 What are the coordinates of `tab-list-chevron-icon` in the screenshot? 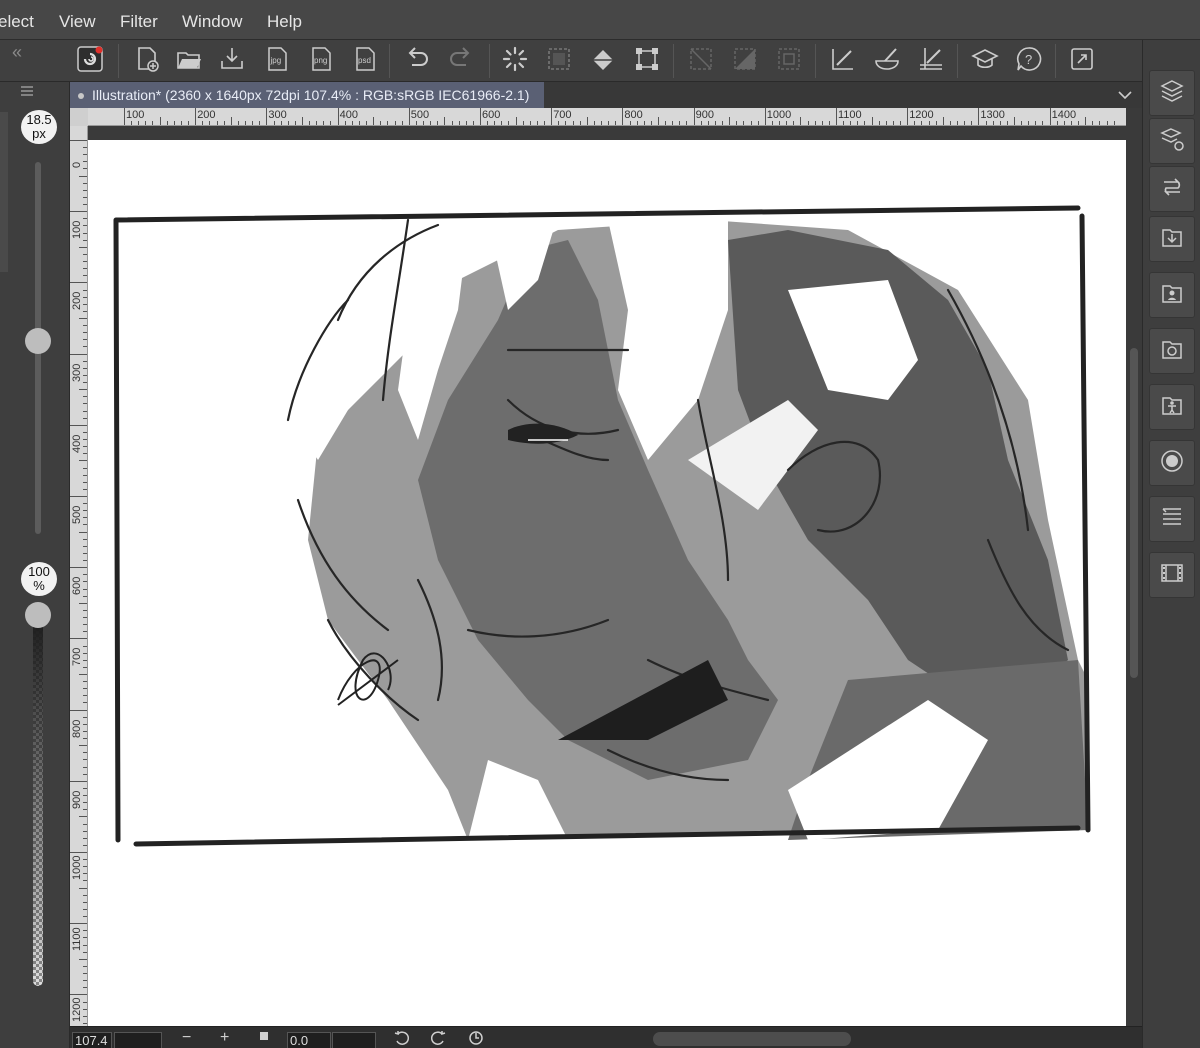 It's located at (1125, 97).